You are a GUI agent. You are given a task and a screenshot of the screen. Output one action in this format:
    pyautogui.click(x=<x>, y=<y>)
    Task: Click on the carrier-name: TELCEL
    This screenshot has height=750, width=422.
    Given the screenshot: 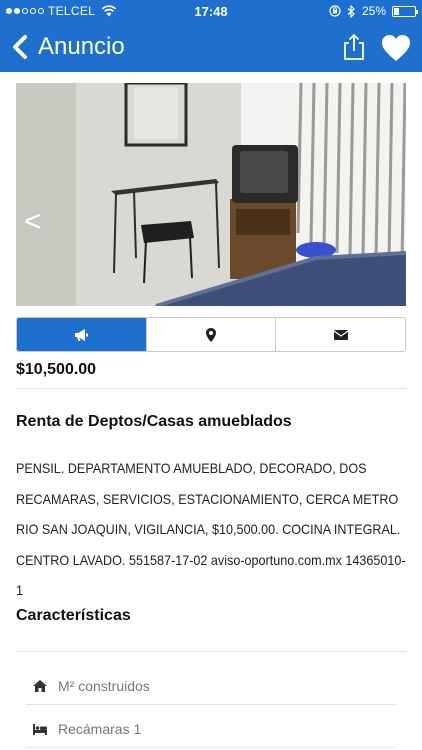 What is the action you would take?
    pyautogui.click(x=72, y=11)
    